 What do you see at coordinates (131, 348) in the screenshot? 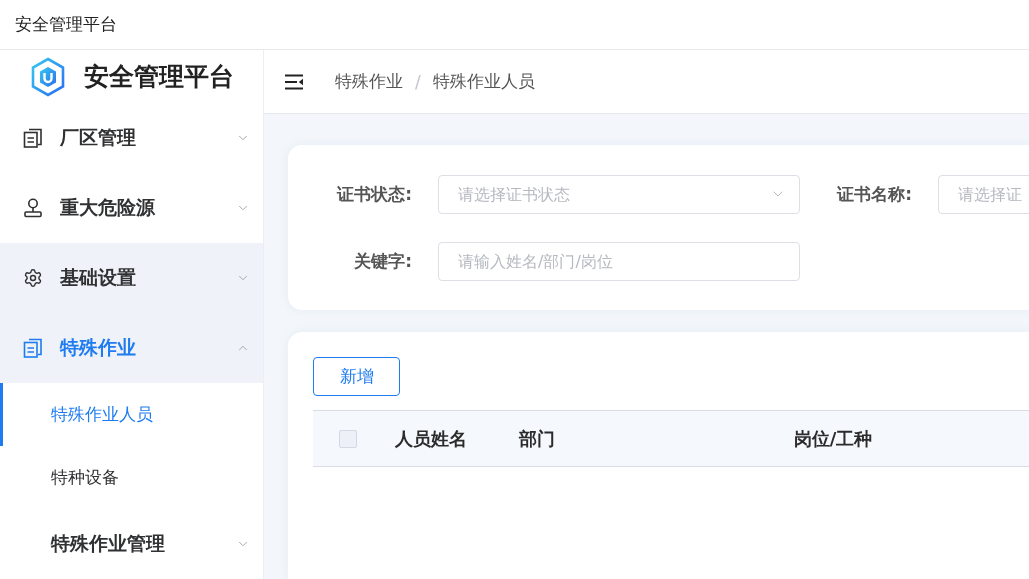
I see `menu-item: 特殊作业` at bounding box center [131, 348].